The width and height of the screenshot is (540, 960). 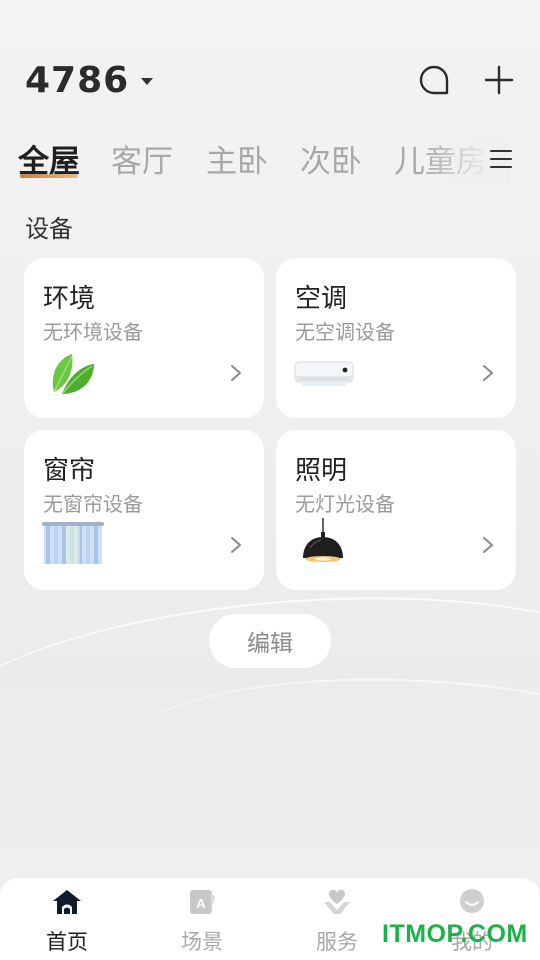 What do you see at coordinates (331, 162) in the screenshot?
I see `tab-label: 次卧` at bounding box center [331, 162].